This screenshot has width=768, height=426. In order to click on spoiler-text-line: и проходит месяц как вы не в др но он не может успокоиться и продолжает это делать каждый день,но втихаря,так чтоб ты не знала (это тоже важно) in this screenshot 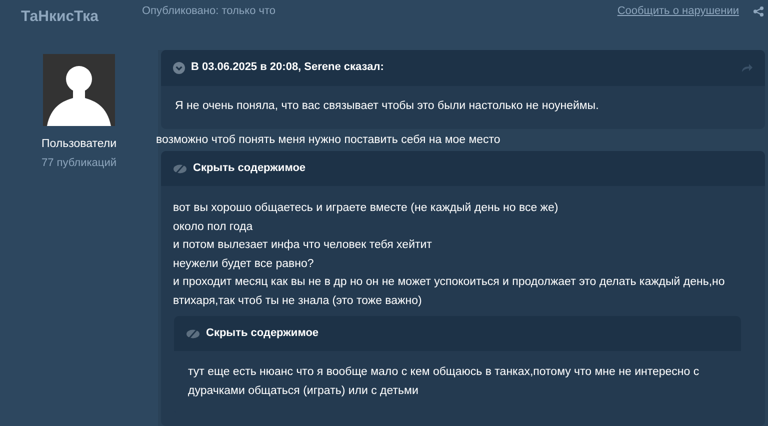, I will do `click(449, 291)`.